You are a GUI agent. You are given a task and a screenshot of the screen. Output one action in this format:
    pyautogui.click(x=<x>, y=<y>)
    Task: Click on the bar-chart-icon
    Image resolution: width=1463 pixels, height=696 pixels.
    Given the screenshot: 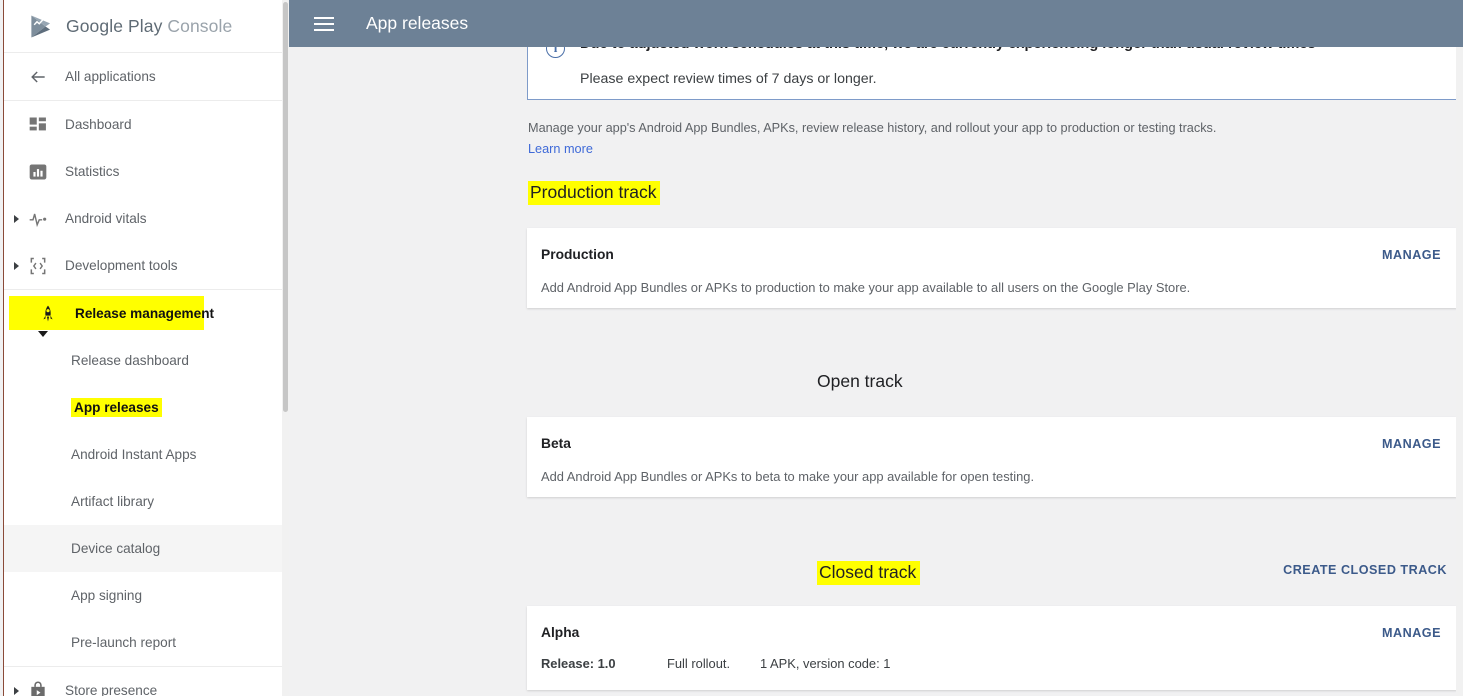 What is the action you would take?
    pyautogui.click(x=38, y=171)
    